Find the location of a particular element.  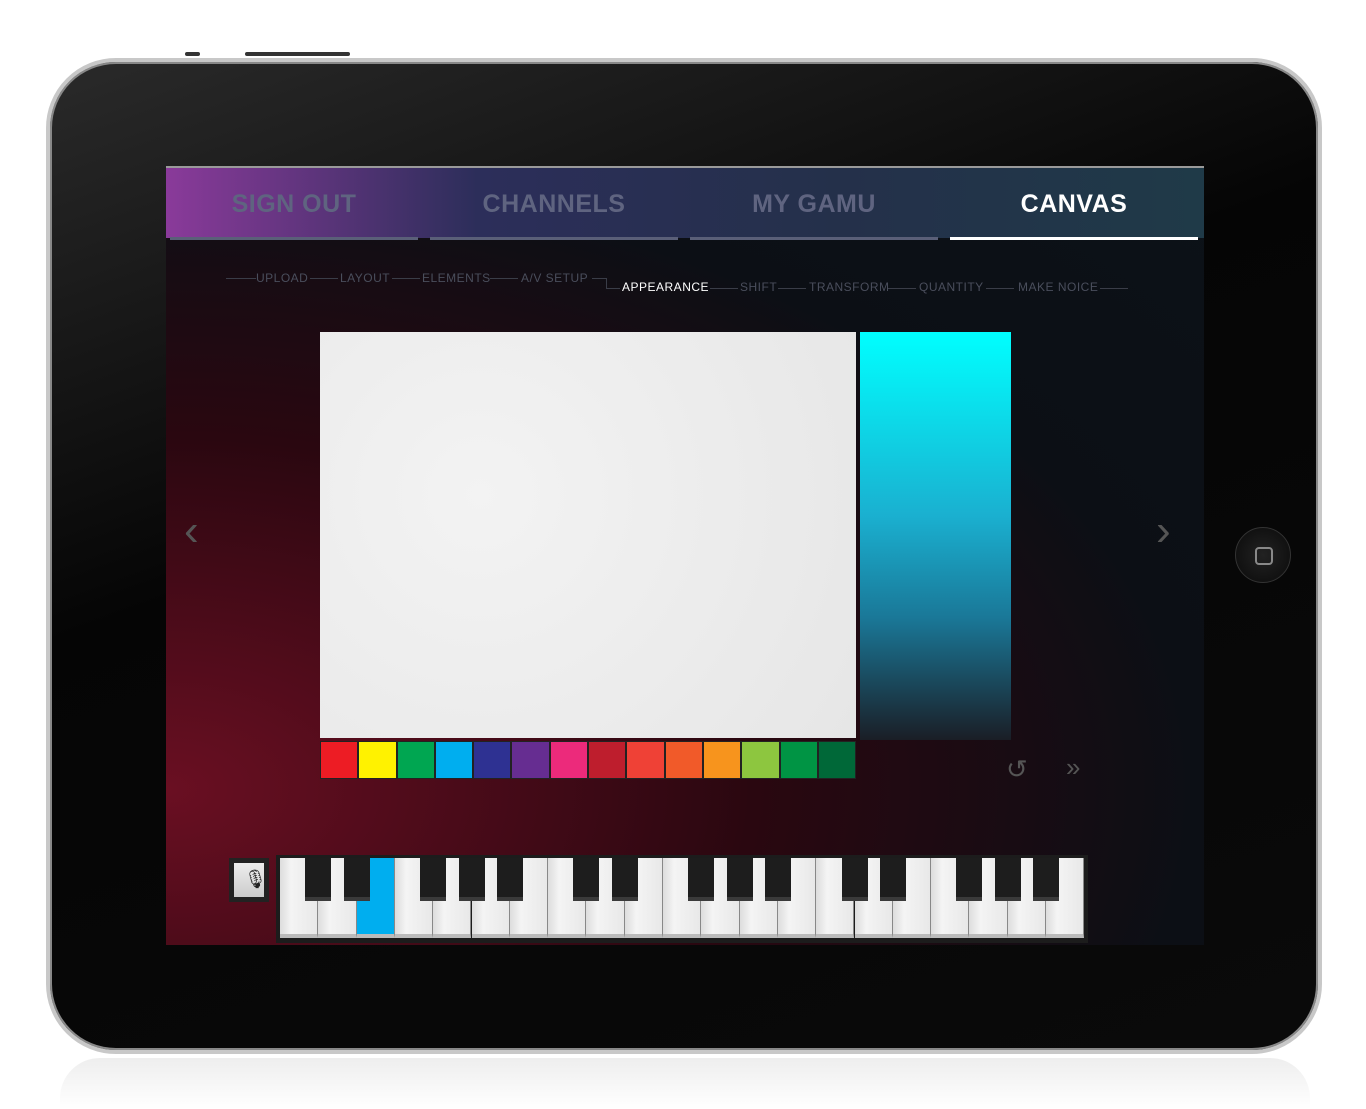

step-layout: LAYOUT is located at coordinates (365, 278).